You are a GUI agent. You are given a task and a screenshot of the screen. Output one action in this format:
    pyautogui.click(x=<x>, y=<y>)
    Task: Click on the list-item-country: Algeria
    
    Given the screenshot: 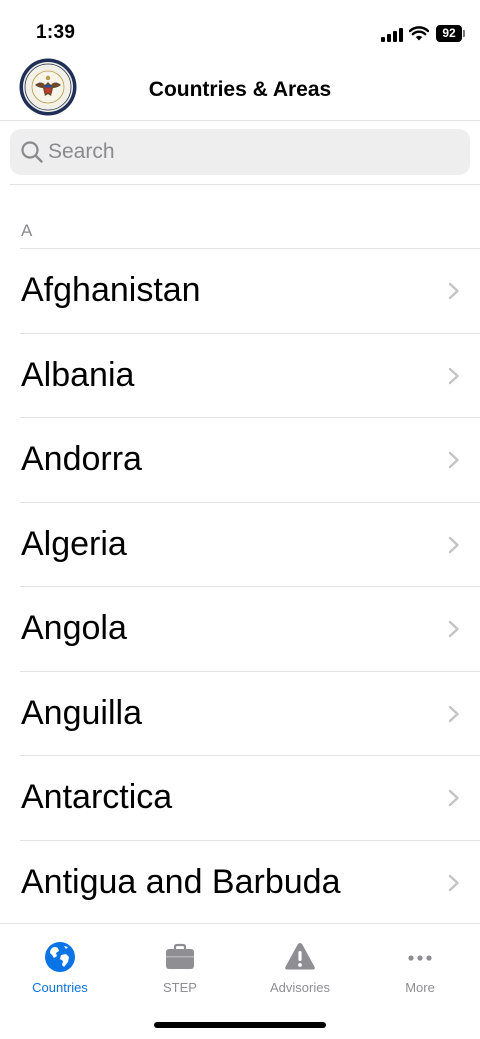 What is the action you would take?
    pyautogui.click(x=250, y=544)
    